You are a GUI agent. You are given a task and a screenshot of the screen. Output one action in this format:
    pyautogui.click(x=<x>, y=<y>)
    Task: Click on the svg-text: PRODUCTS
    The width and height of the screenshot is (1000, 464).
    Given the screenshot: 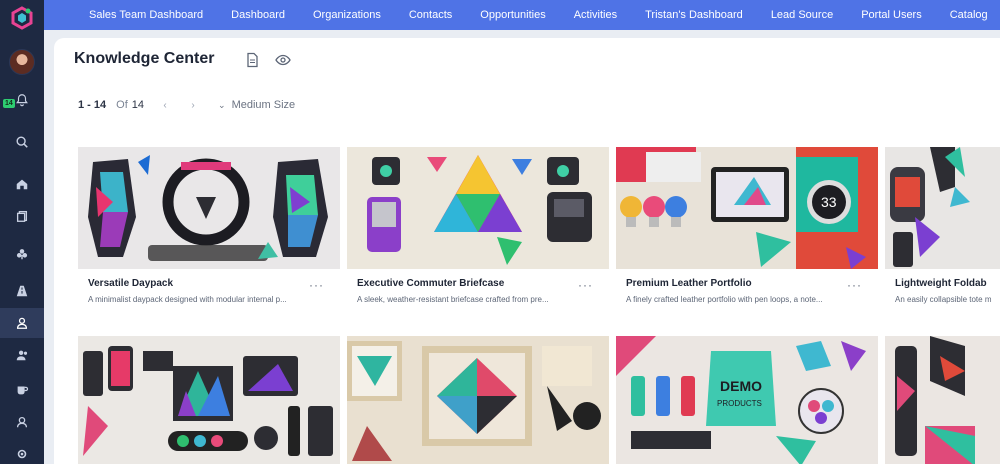 What is the action you would take?
    pyautogui.click(x=739, y=403)
    